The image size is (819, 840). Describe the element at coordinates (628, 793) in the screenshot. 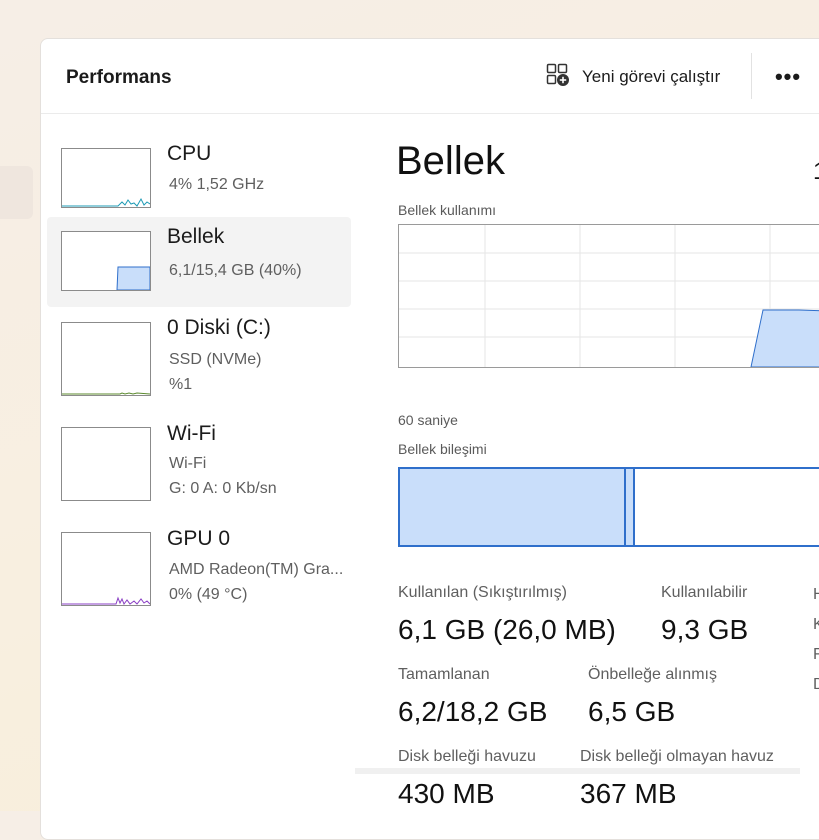

I see `nonpaged-pool-value: 367 MB` at that location.